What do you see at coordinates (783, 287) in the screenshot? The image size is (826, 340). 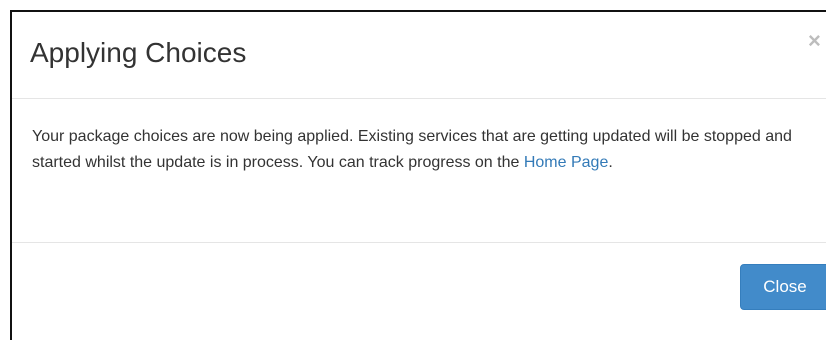 I see `close-button: Close` at bounding box center [783, 287].